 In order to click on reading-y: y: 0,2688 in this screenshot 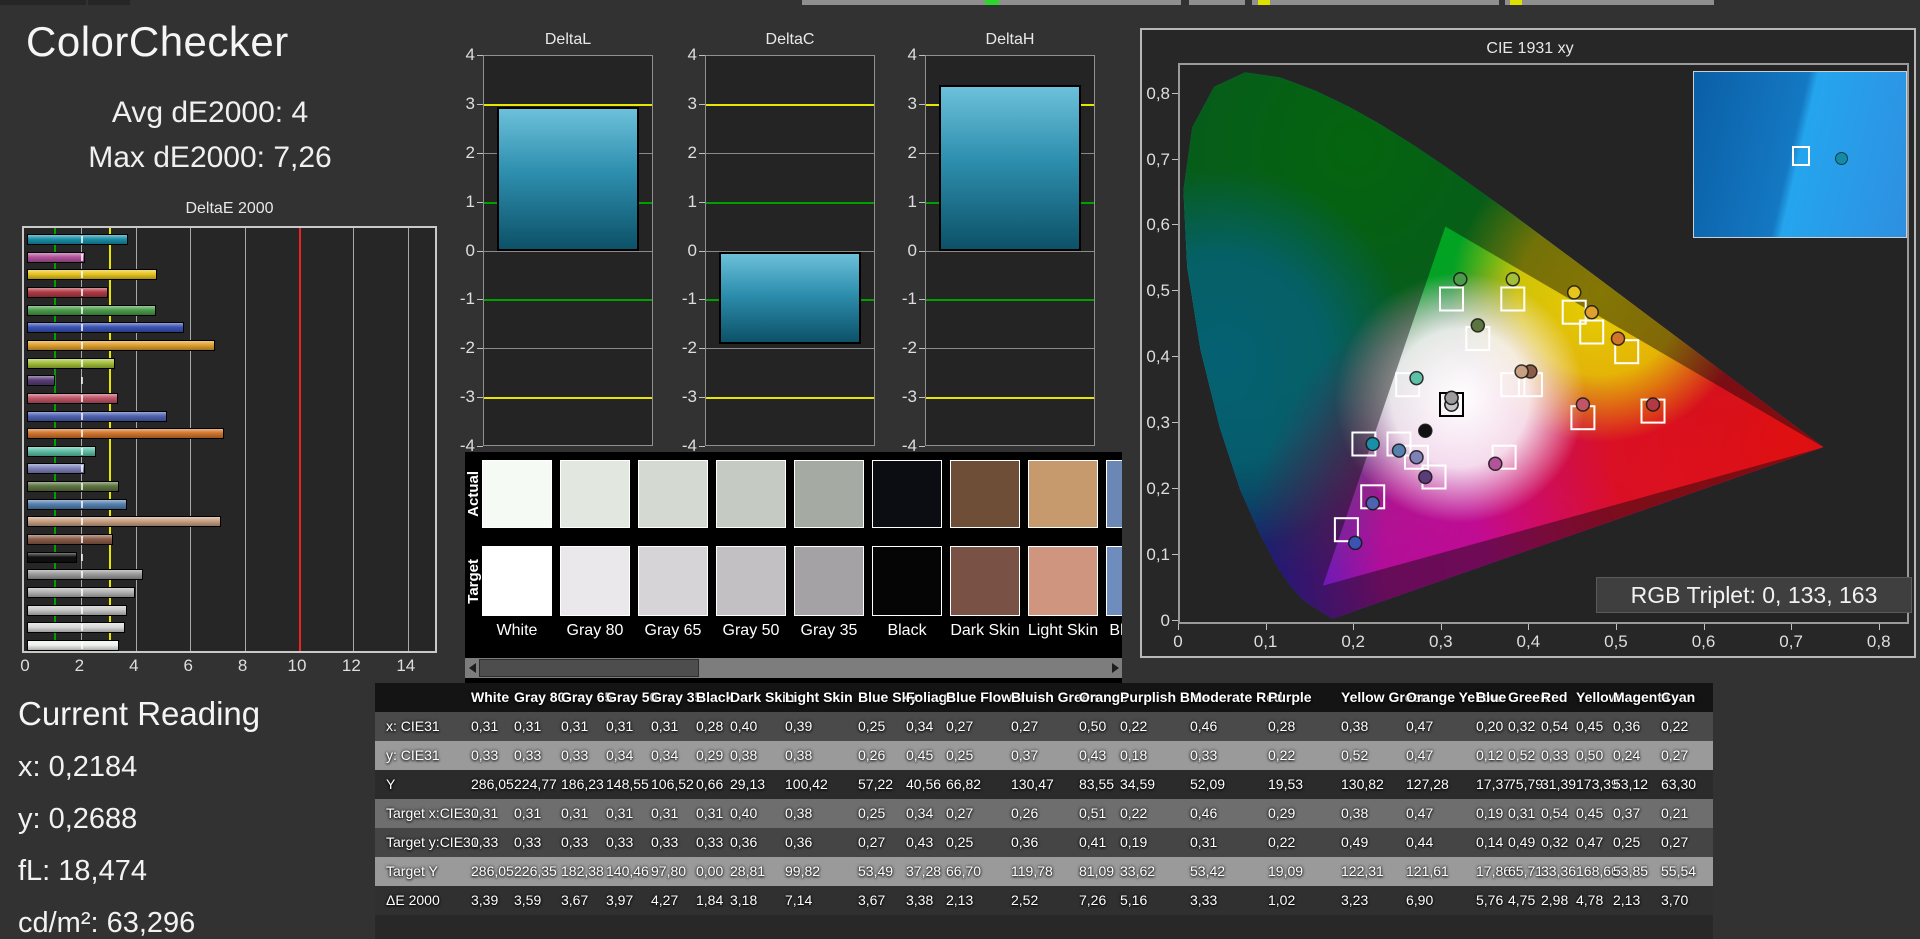, I will do `click(78, 819)`.